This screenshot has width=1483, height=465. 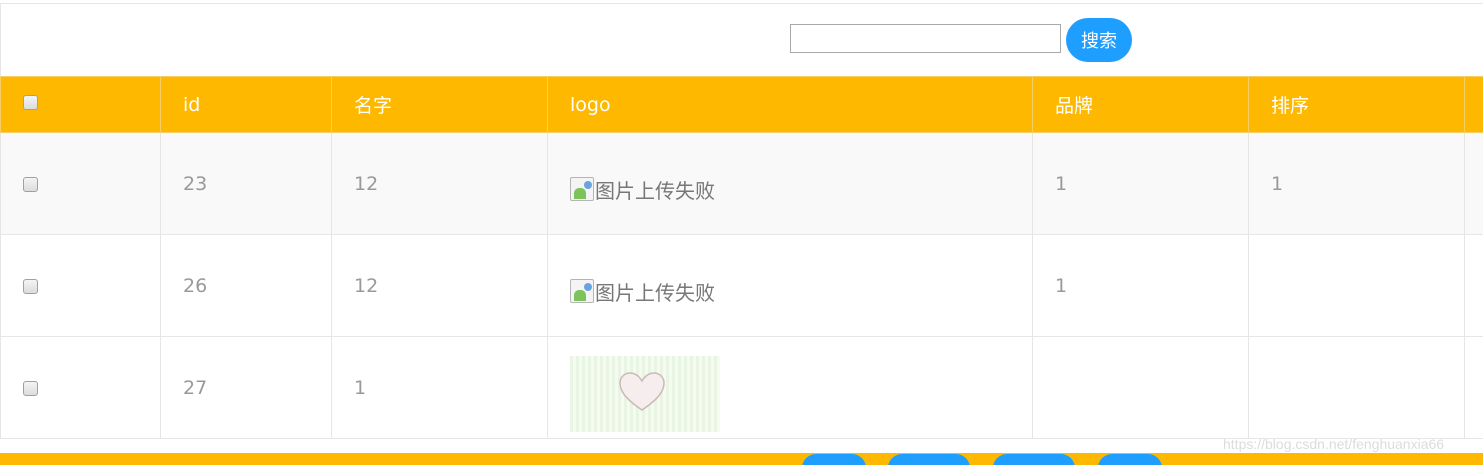 What do you see at coordinates (790, 387) in the screenshot?
I see `cell-logo` at bounding box center [790, 387].